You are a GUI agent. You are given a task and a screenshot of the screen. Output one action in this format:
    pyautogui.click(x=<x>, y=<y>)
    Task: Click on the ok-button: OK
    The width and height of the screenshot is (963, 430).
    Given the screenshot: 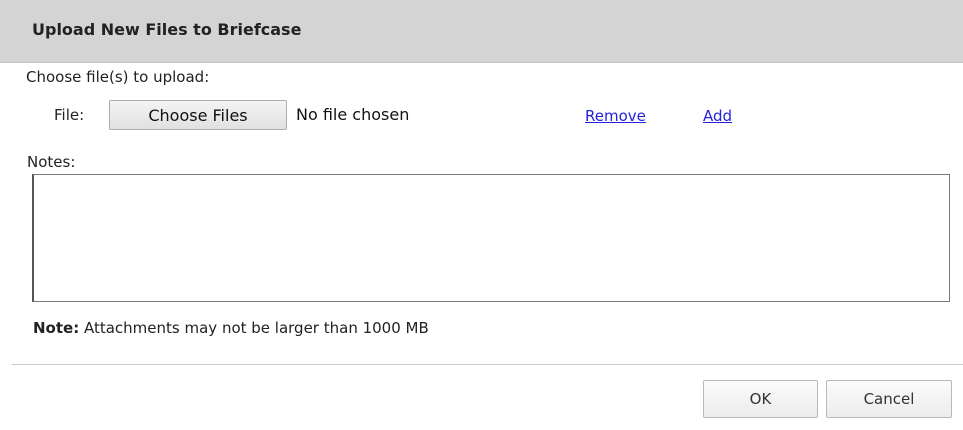 What is the action you would take?
    pyautogui.click(x=760, y=399)
    